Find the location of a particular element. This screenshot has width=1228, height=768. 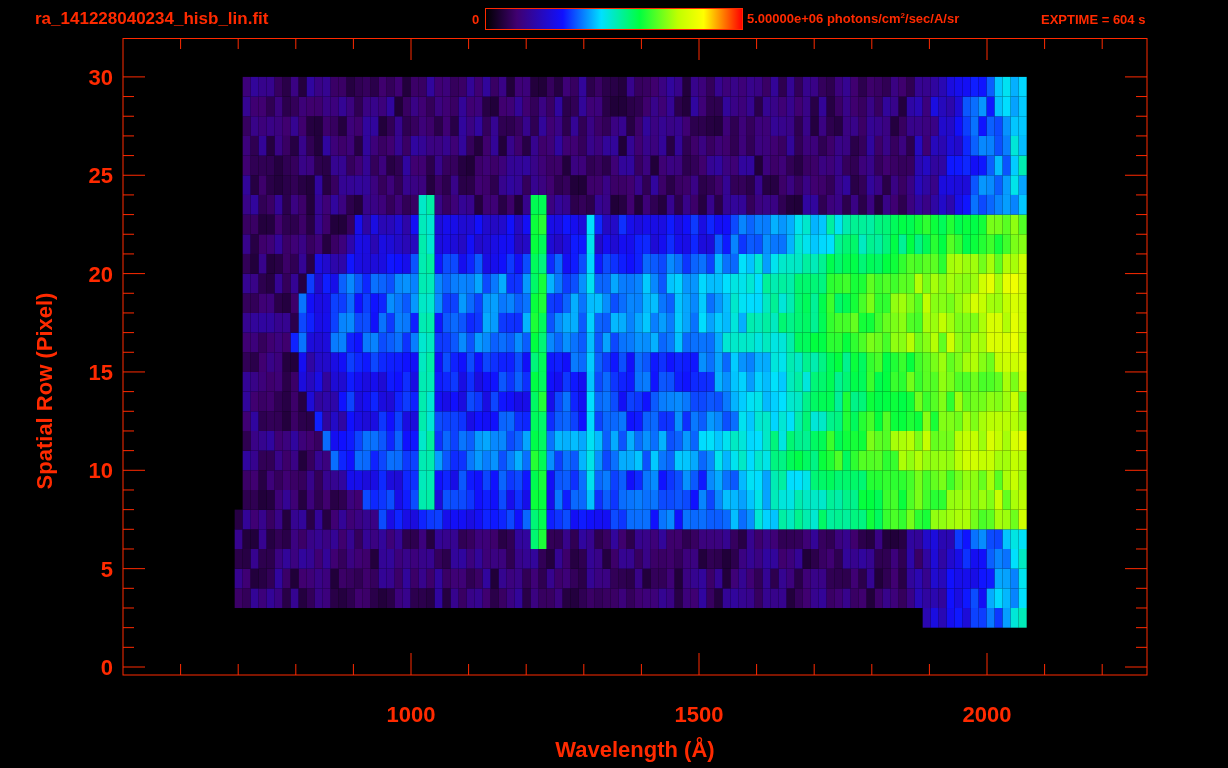

colorbar-max-label: 5.00000e+06 photons/cm$^{2}$/sec/A/sr is located at coordinates (854, 19).